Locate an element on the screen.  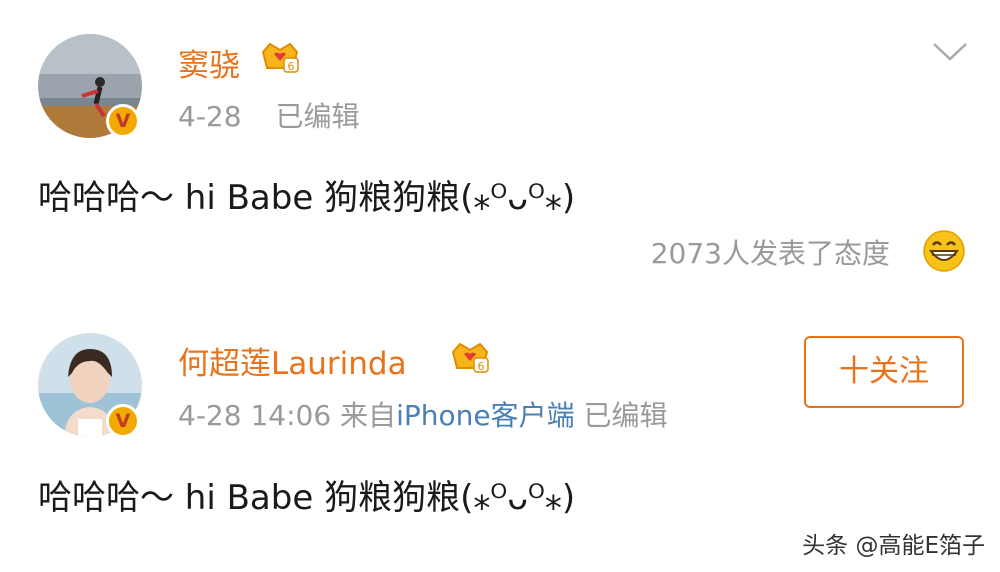
chevron-down-icon is located at coordinates (950, 52).